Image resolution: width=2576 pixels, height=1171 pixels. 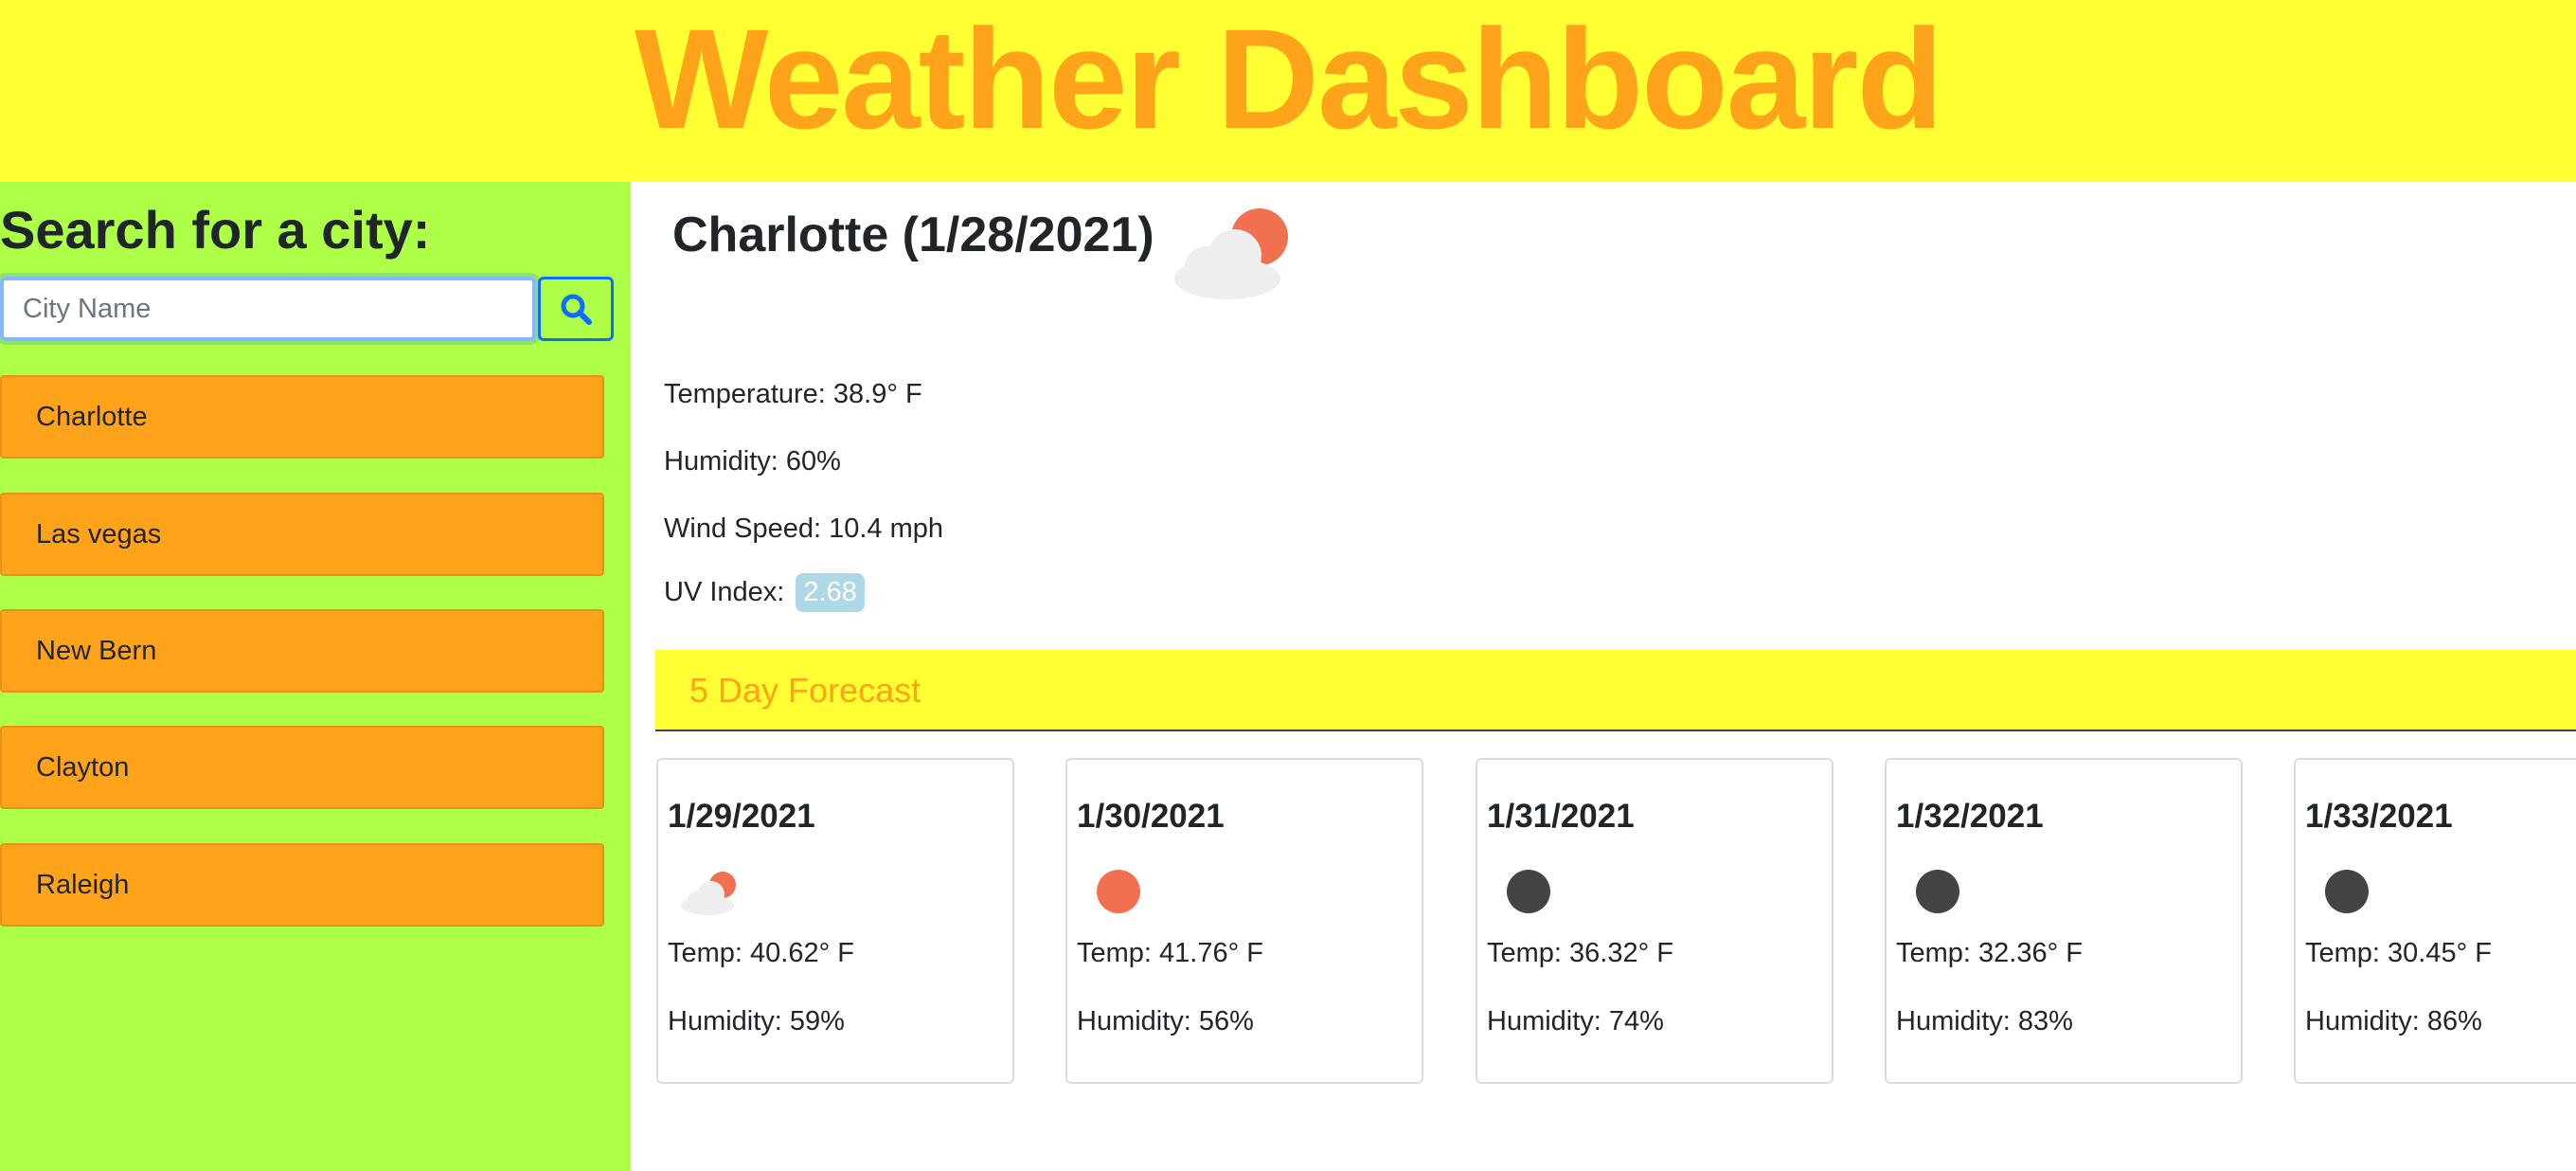 What do you see at coordinates (1244, 921) in the screenshot?
I see `forecast-card: 1/30/2021 Temp: 41.76° F Humidity: 56%` at bounding box center [1244, 921].